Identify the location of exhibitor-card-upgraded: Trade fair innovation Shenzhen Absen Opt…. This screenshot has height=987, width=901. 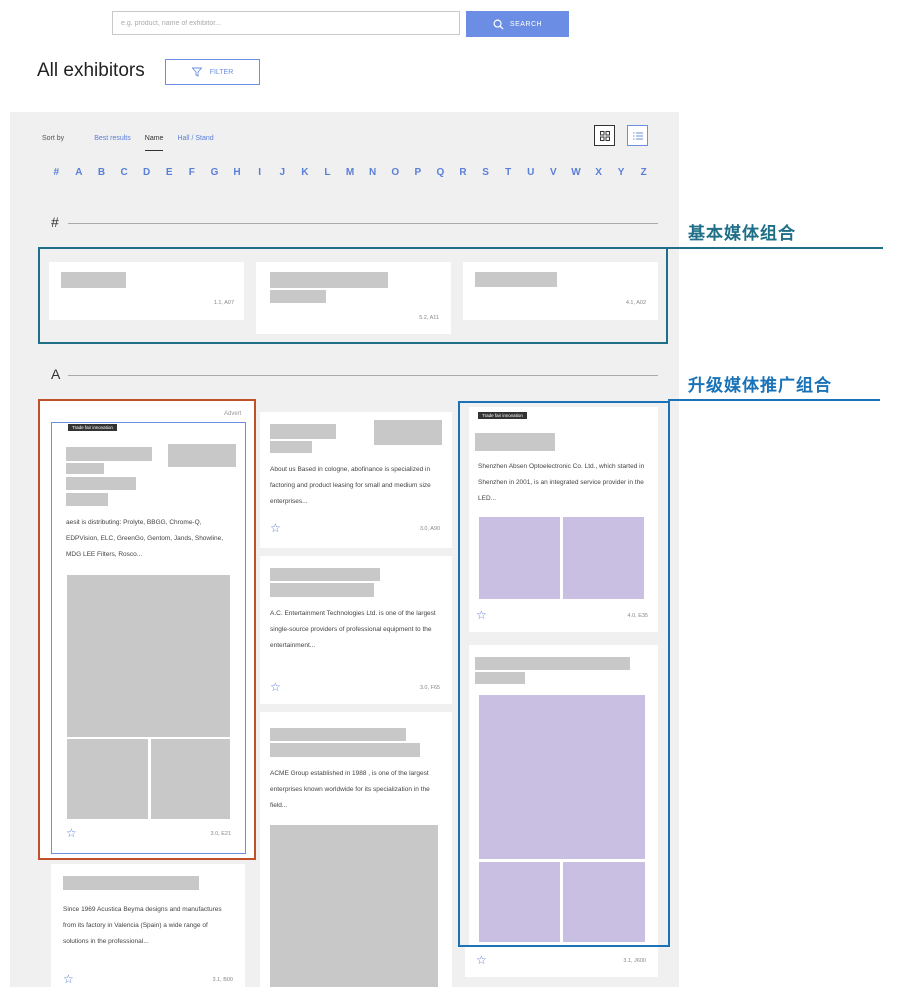
(563, 519).